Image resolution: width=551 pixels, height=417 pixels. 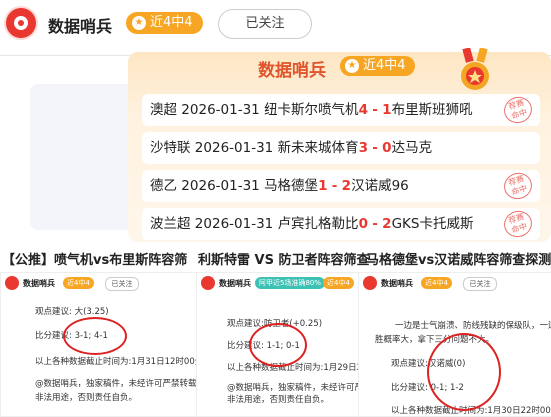 What do you see at coordinates (432, 224) in the screenshot?
I see `match-away: GKS卡托威斯` at bounding box center [432, 224].